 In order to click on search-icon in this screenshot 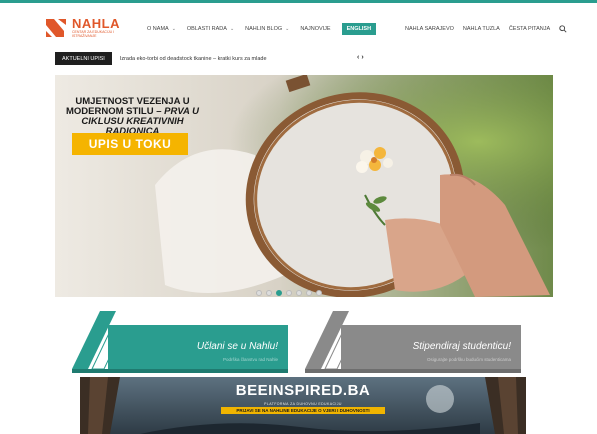, I will do `click(563, 29)`.